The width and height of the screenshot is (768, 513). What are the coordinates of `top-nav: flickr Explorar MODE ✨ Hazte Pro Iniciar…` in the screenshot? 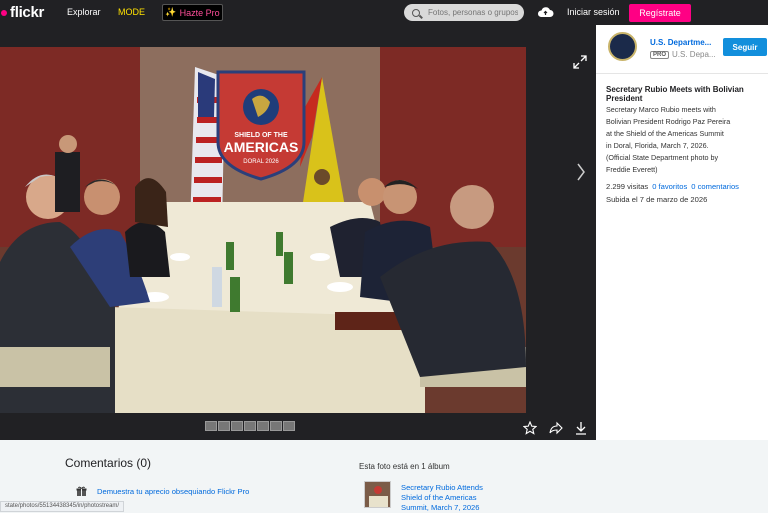 It's located at (384, 12).